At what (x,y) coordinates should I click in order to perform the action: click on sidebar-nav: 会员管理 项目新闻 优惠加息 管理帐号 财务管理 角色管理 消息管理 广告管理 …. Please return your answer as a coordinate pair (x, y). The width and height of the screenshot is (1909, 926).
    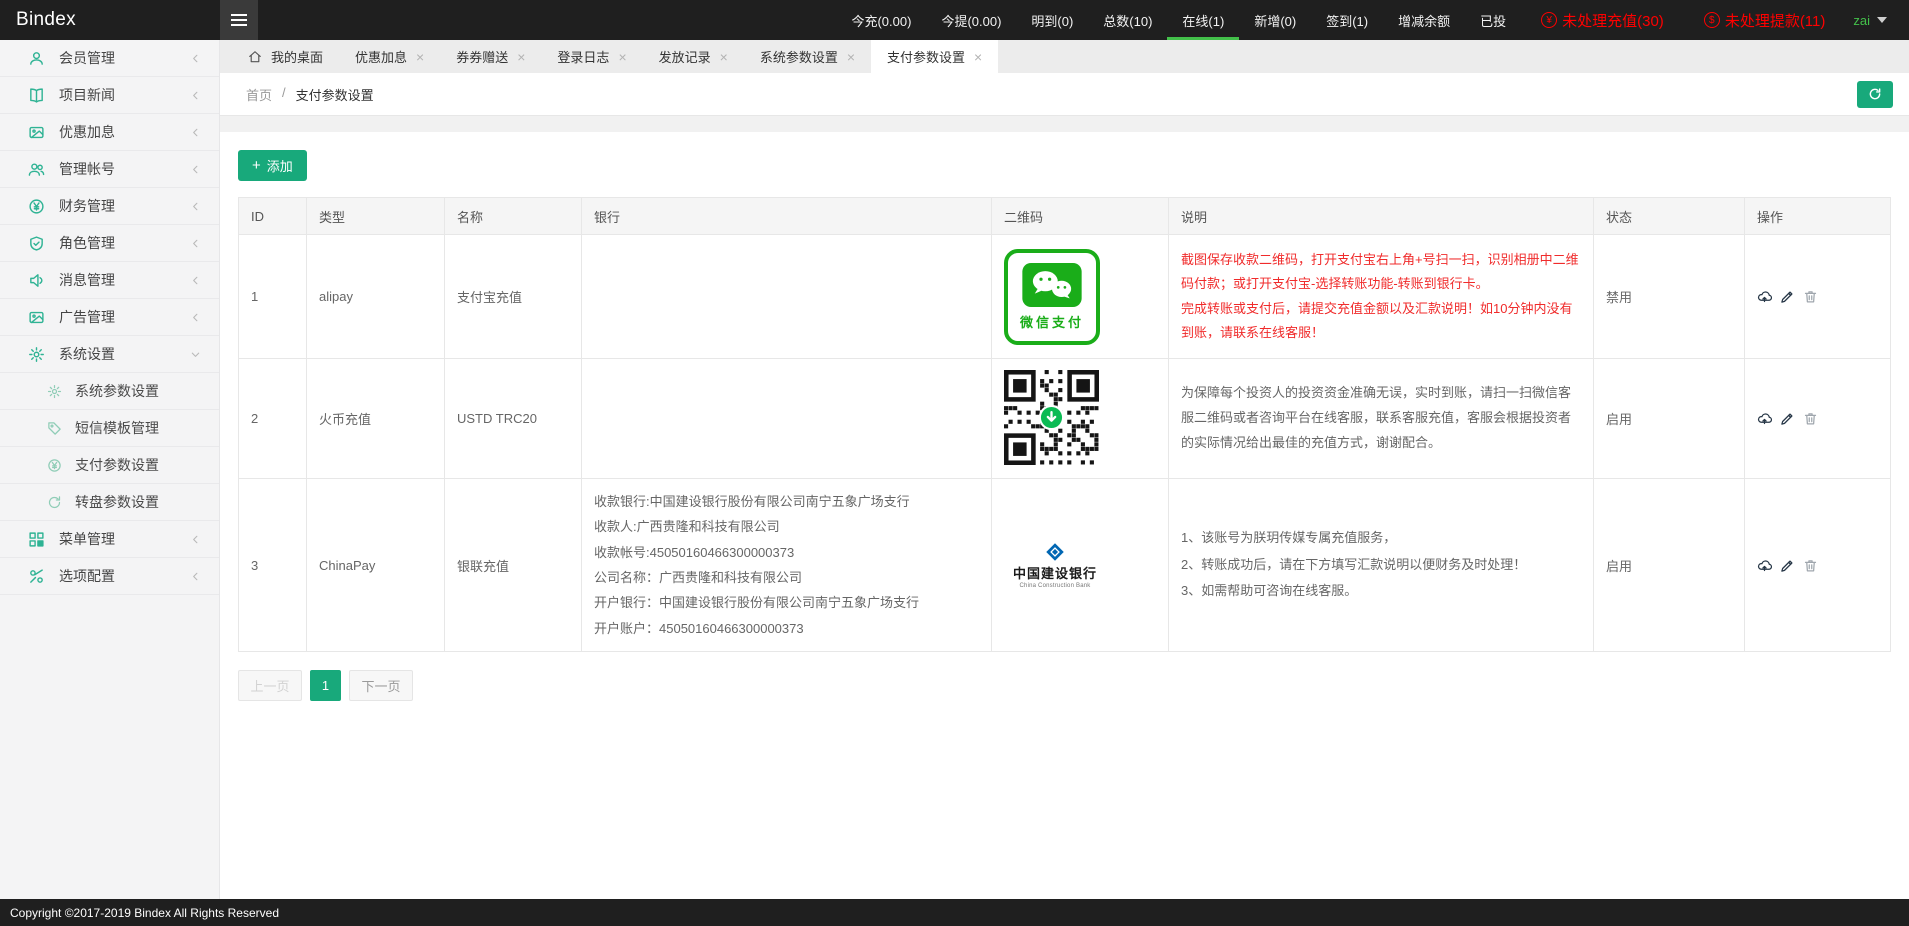
    Looking at the image, I should click on (110, 469).